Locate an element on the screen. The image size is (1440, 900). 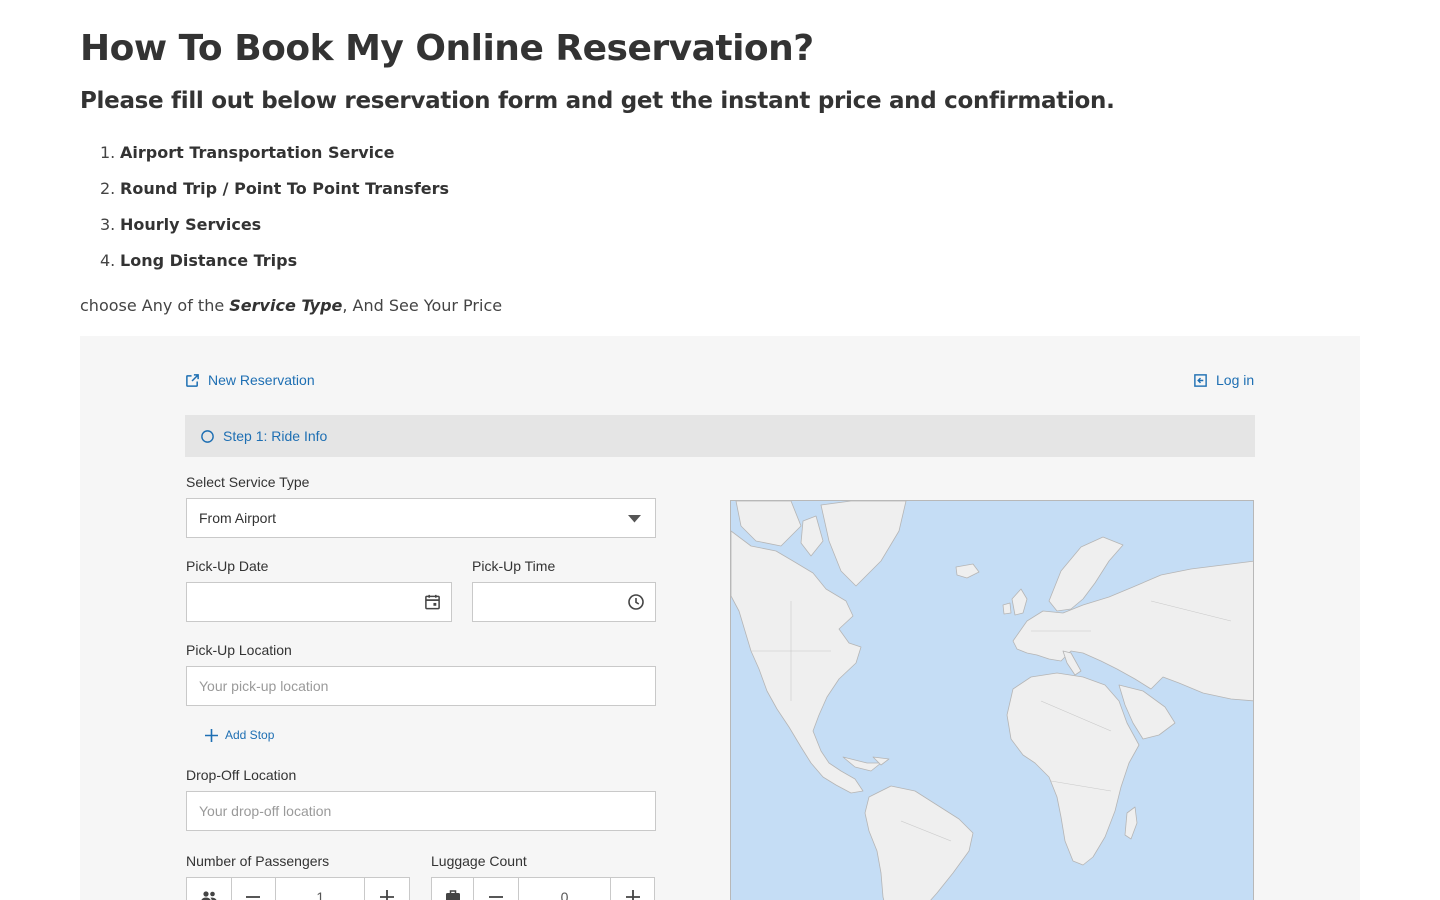
service-type-value: From Airport is located at coordinates (238, 518).